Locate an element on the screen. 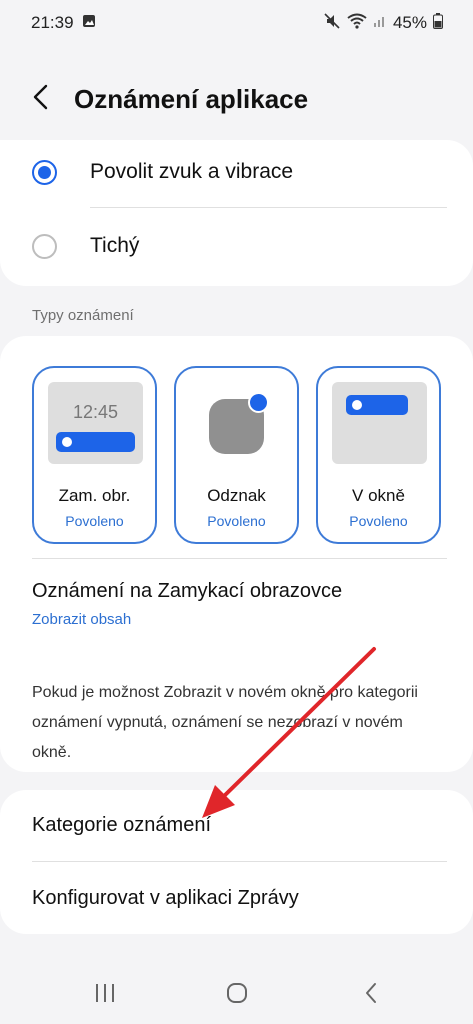 The height and width of the screenshot is (1024, 473). list-item-categories: Kategorie oznámení is located at coordinates (121, 825).